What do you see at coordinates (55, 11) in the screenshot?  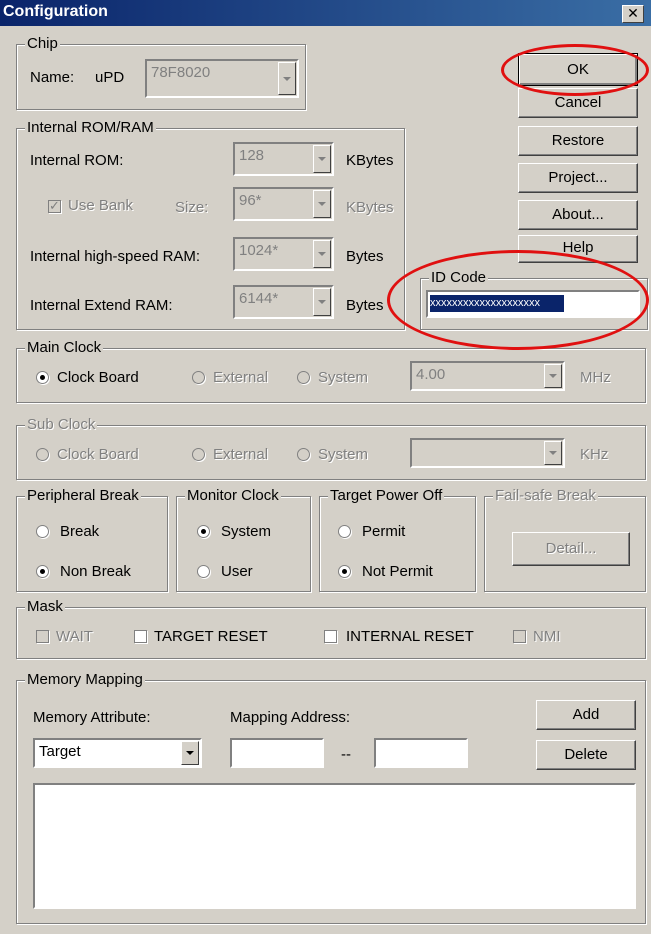 I see `window-title: Configuration` at bounding box center [55, 11].